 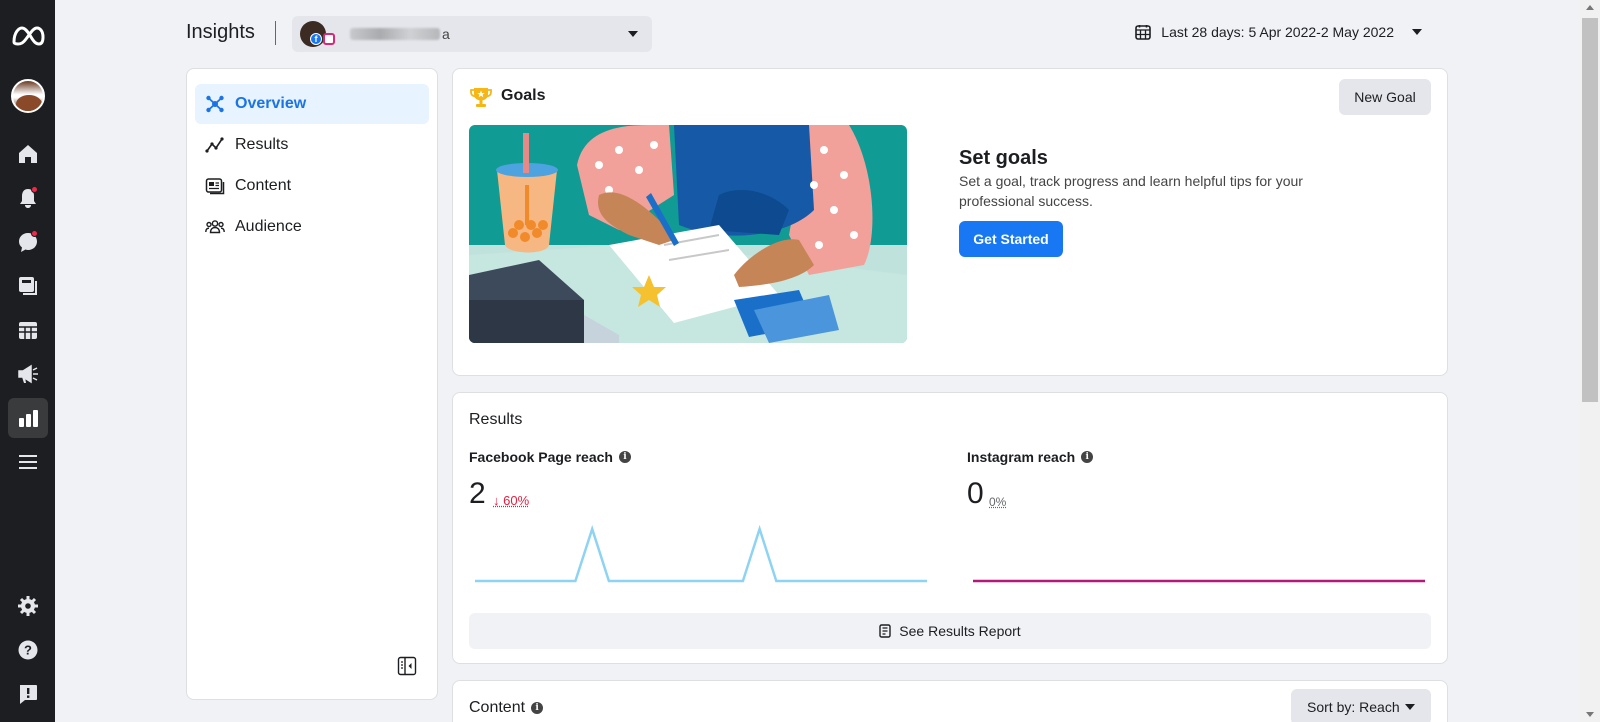 I want to click on instagram-reach-label: Instagram reach i, so click(x=1030, y=457).